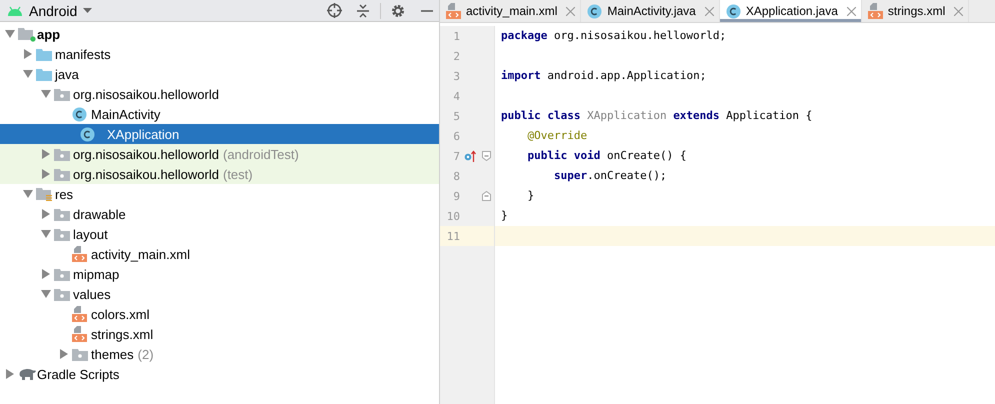 The height and width of the screenshot is (404, 995). Describe the element at coordinates (219, 114) in the screenshot. I see `tree-row: MainActivity` at that location.